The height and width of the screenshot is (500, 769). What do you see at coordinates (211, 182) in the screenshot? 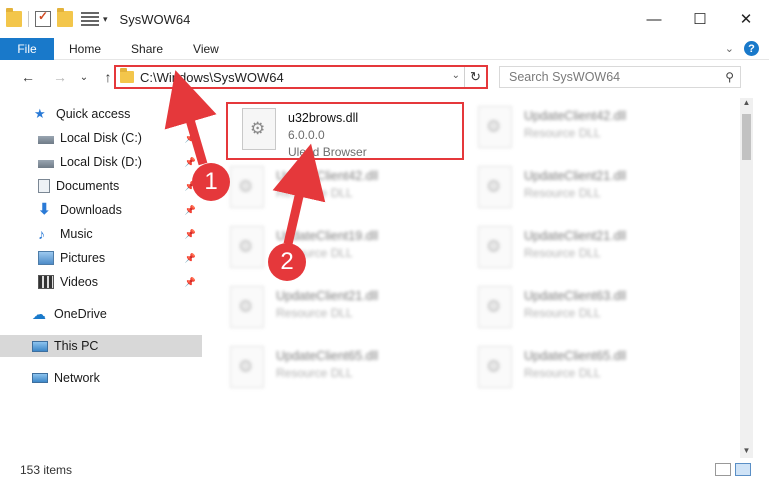
I see `step-1-badge: 1` at bounding box center [211, 182].